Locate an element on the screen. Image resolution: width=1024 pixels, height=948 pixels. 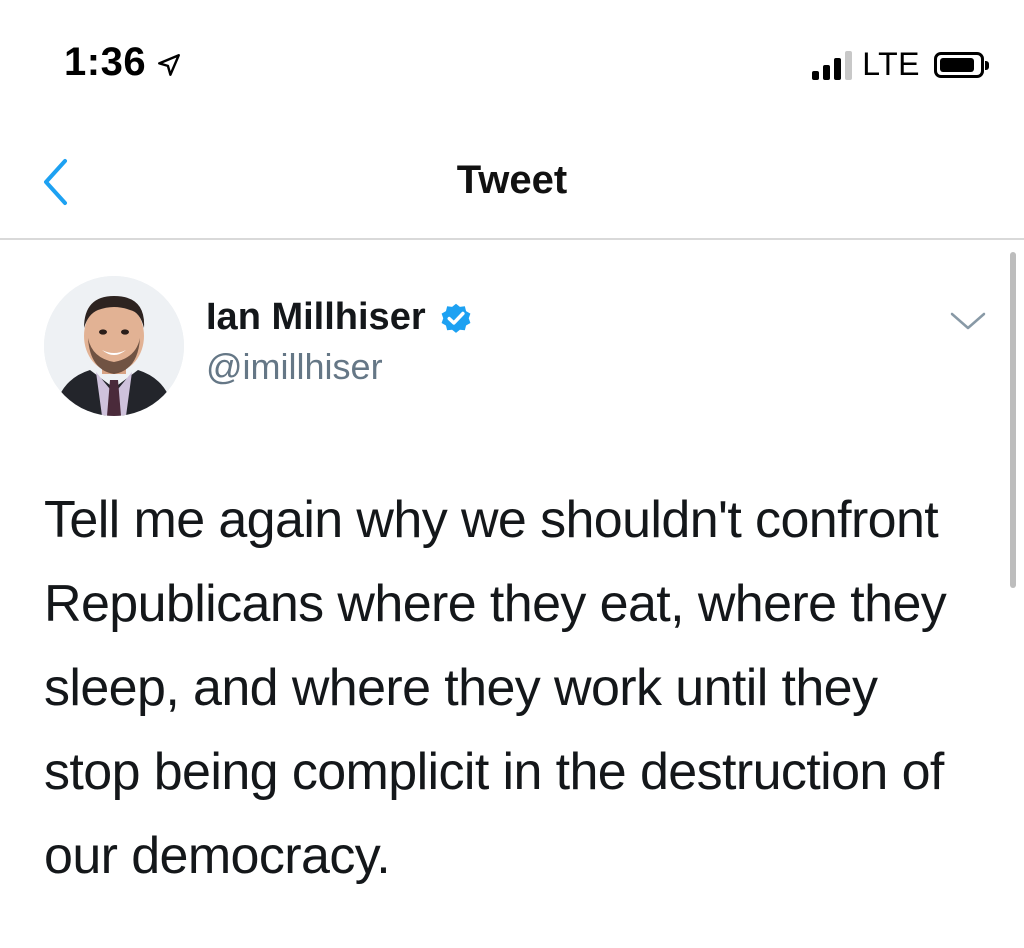
author-name: Ian Millhiser is located at coordinates (316, 317).